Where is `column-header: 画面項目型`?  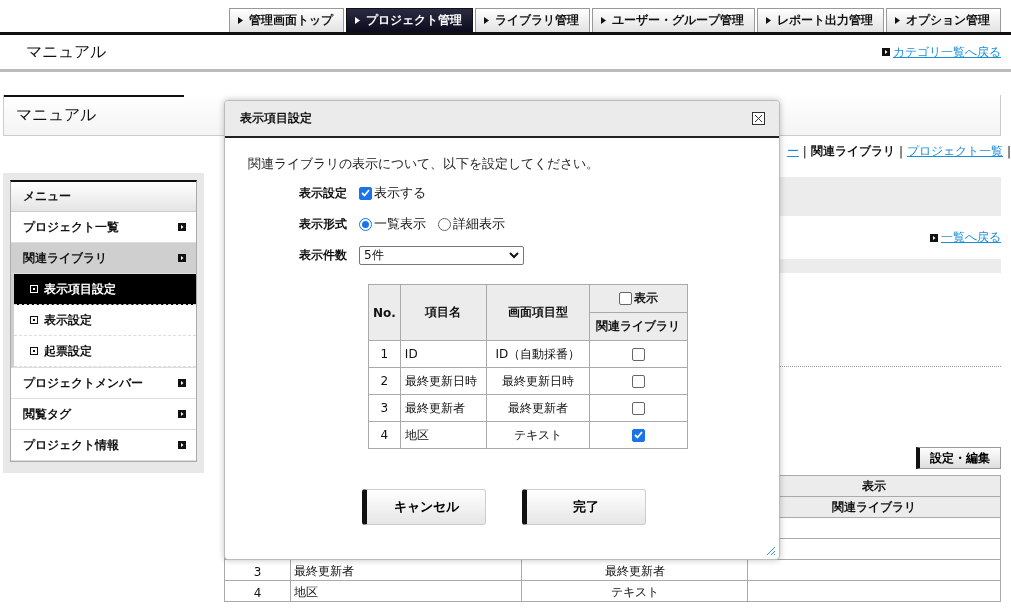 column-header: 画面項目型 is located at coordinates (538, 312).